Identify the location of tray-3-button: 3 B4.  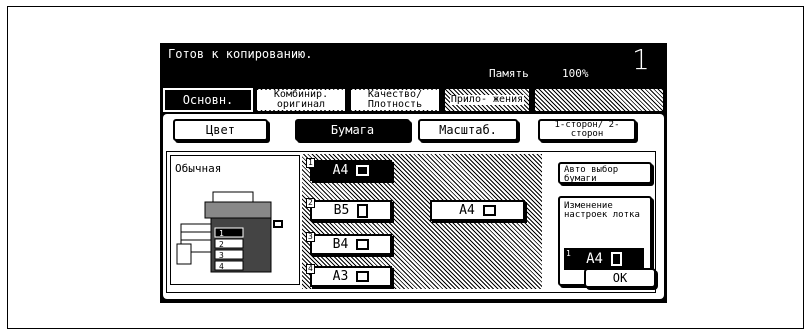
(349, 243).